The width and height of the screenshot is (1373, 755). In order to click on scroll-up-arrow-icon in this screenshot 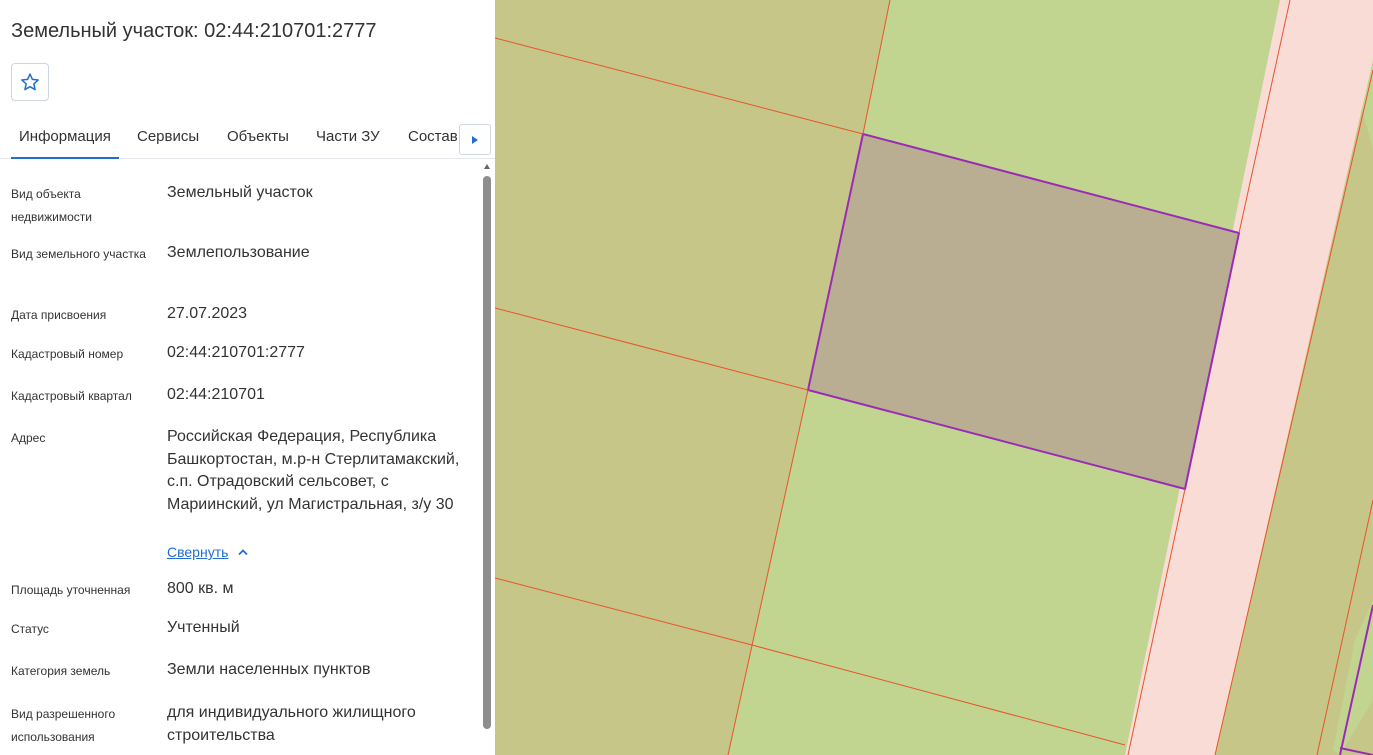, I will do `click(487, 166)`.